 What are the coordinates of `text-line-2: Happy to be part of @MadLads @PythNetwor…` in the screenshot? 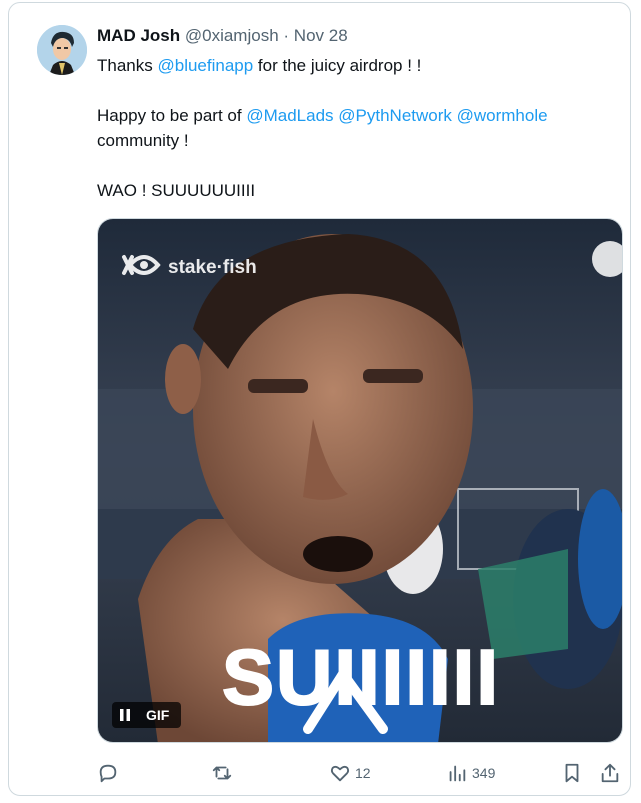 It's located at (359, 115).